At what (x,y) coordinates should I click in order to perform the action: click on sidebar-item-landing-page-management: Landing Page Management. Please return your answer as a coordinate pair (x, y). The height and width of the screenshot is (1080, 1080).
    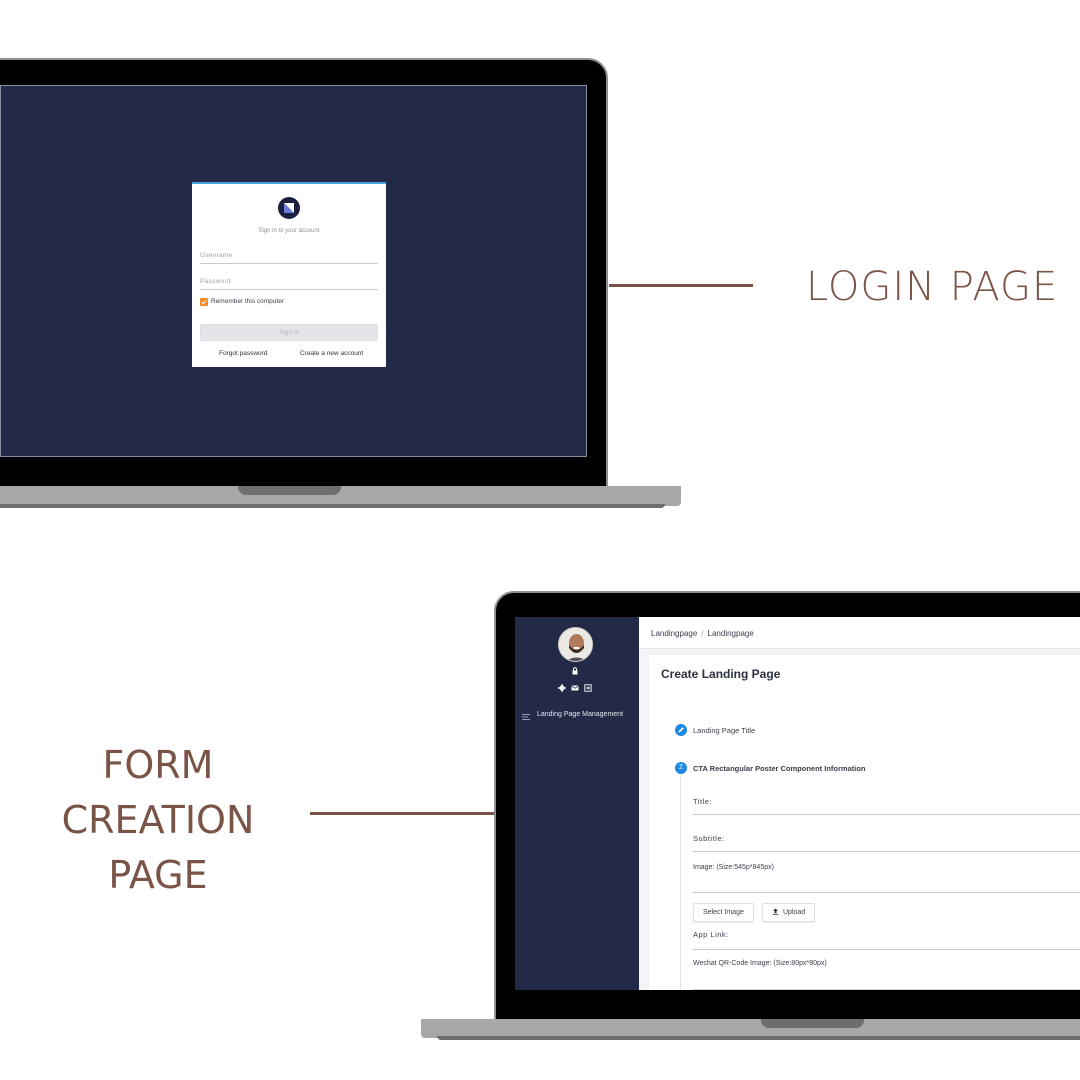
    Looking at the image, I should click on (580, 714).